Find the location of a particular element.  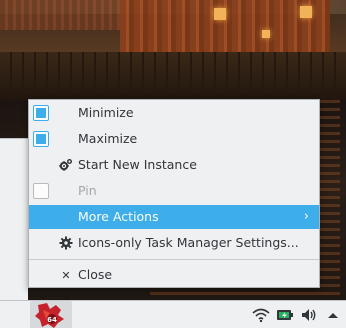

menu-separator is located at coordinates (174, 259).